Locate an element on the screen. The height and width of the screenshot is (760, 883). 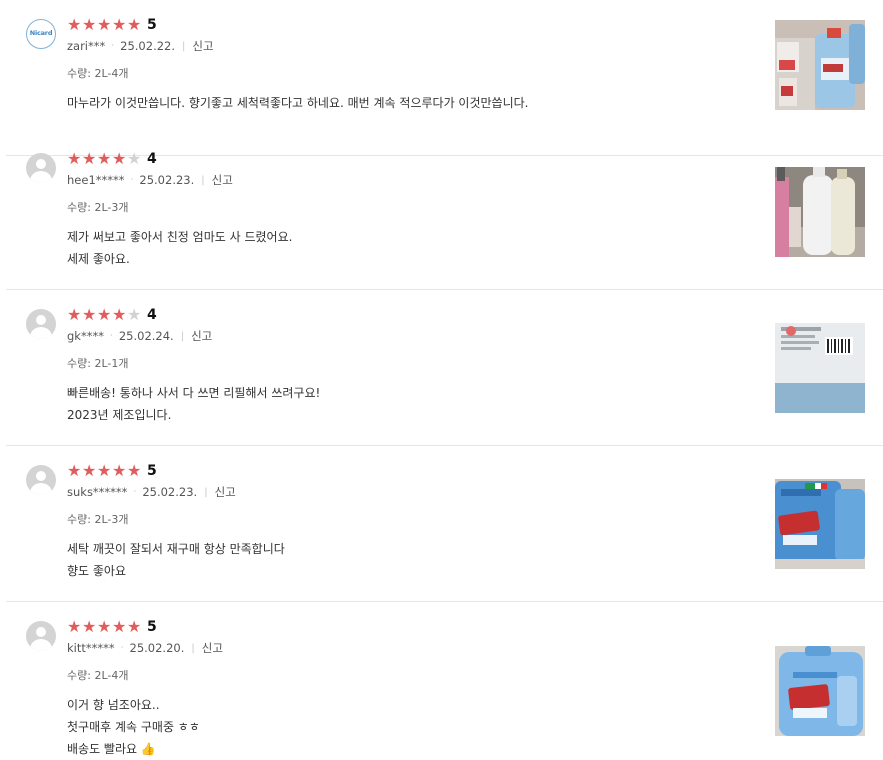
reviewer-id: suks****** is located at coordinates (97, 492).